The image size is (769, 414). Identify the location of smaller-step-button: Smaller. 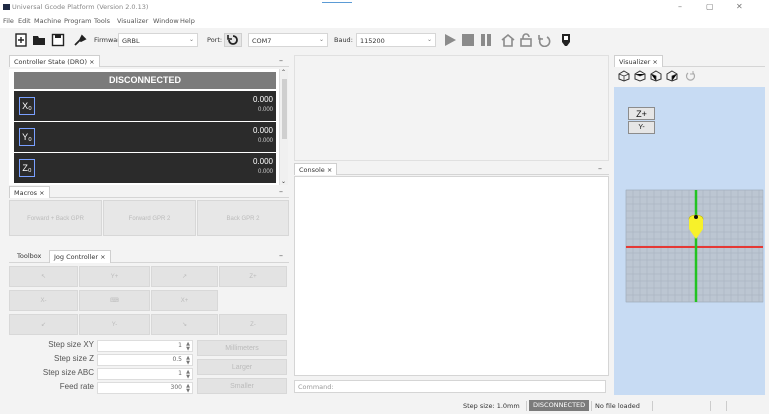
(242, 386).